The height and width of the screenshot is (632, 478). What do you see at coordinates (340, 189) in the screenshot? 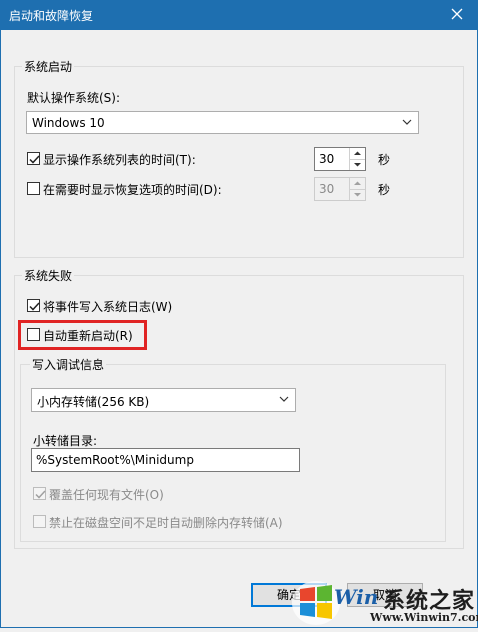
I see `show-recovery-spinner: 30` at bounding box center [340, 189].